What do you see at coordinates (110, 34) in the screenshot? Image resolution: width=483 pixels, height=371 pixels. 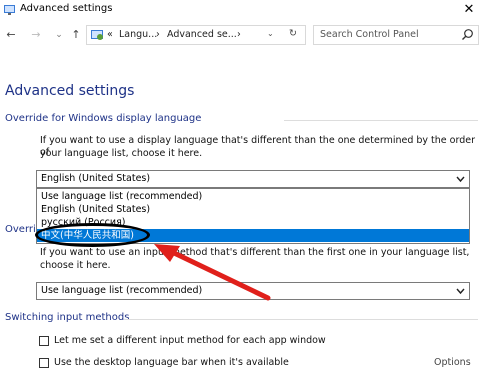 I see `breadcrumb-overflow: «` at bounding box center [110, 34].